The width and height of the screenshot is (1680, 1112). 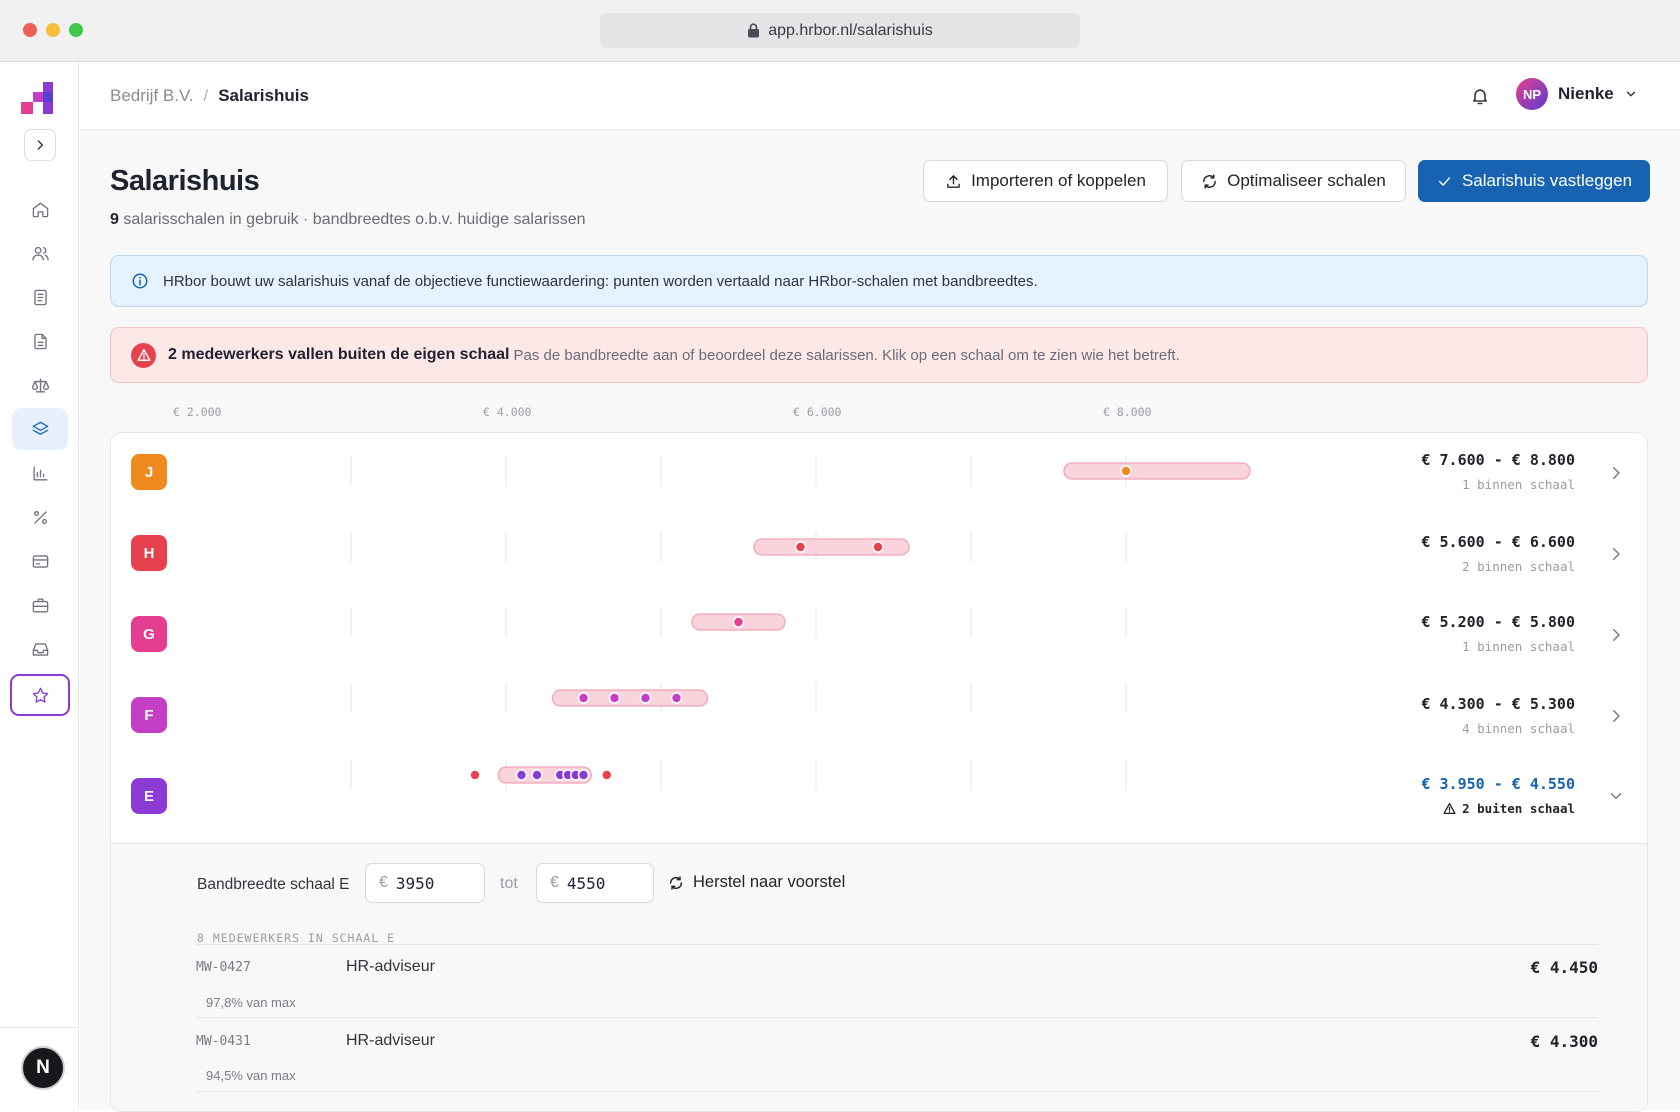 I want to click on commit-button: Salarishuis vastleggen, so click(x=1534, y=181).